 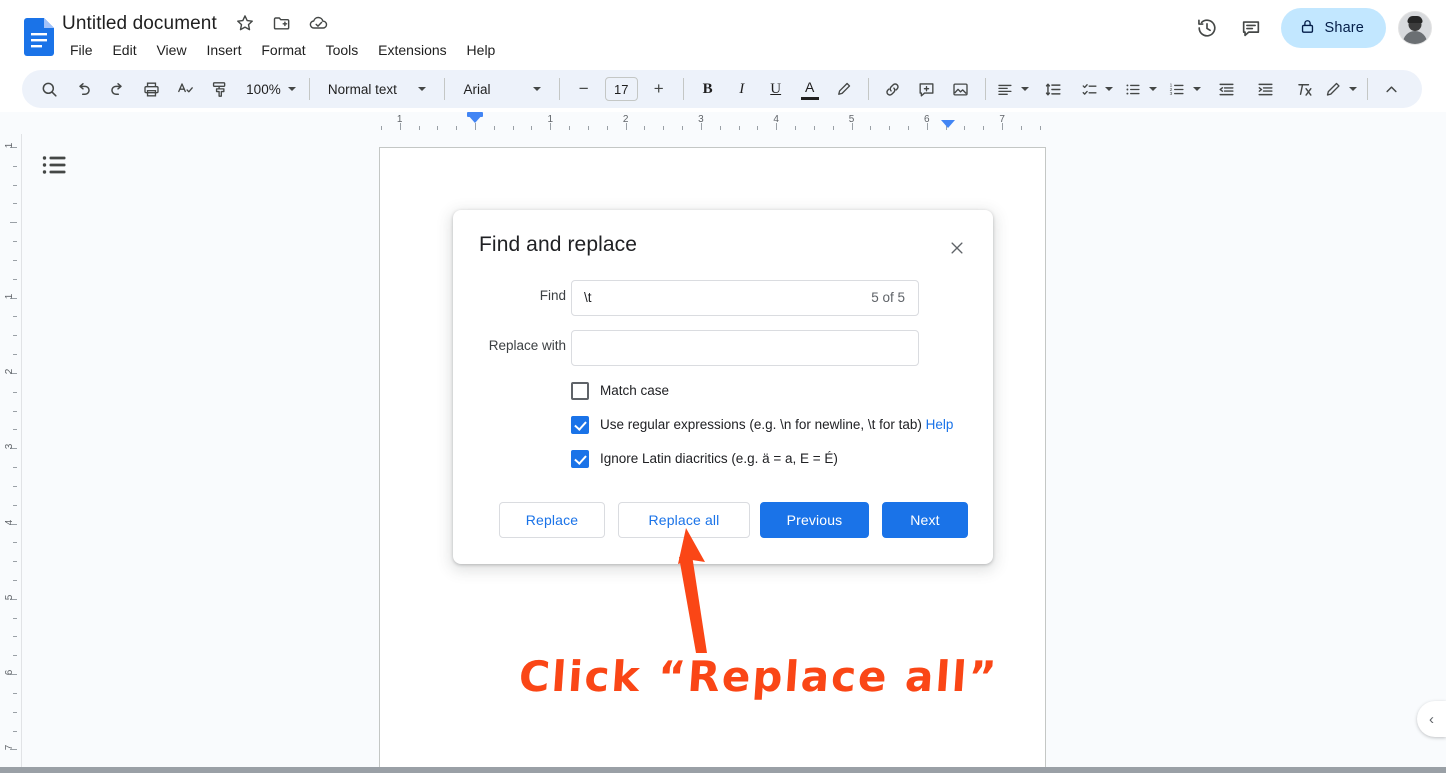 What do you see at coordinates (893, 89) in the screenshot?
I see `insert-link-icon` at bounding box center [893, 89].